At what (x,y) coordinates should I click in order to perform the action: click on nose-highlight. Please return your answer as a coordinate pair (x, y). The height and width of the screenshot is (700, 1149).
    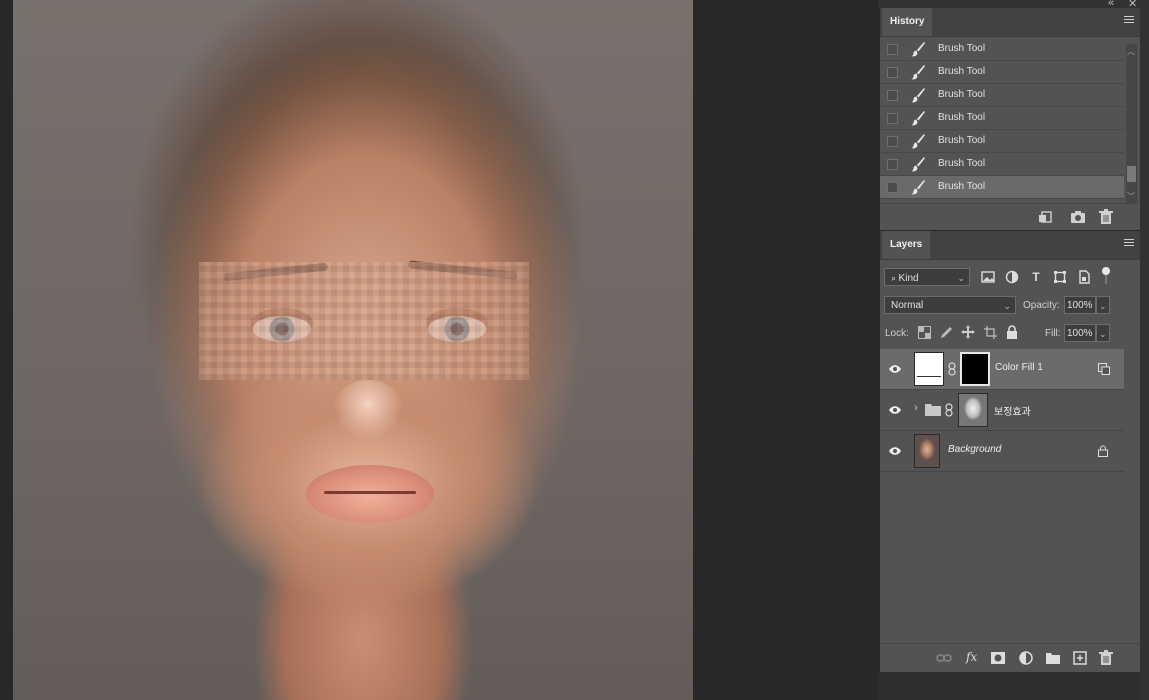
    Looking at the image, I should click on (368, 410).